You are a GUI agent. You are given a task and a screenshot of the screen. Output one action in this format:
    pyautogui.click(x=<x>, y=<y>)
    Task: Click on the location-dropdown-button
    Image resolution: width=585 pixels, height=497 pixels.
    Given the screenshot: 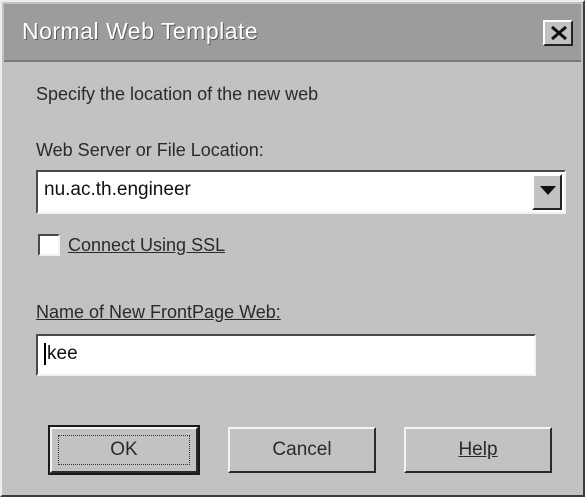 What is the action you would take?
    pyautogui.click(x=547, y=192)
    